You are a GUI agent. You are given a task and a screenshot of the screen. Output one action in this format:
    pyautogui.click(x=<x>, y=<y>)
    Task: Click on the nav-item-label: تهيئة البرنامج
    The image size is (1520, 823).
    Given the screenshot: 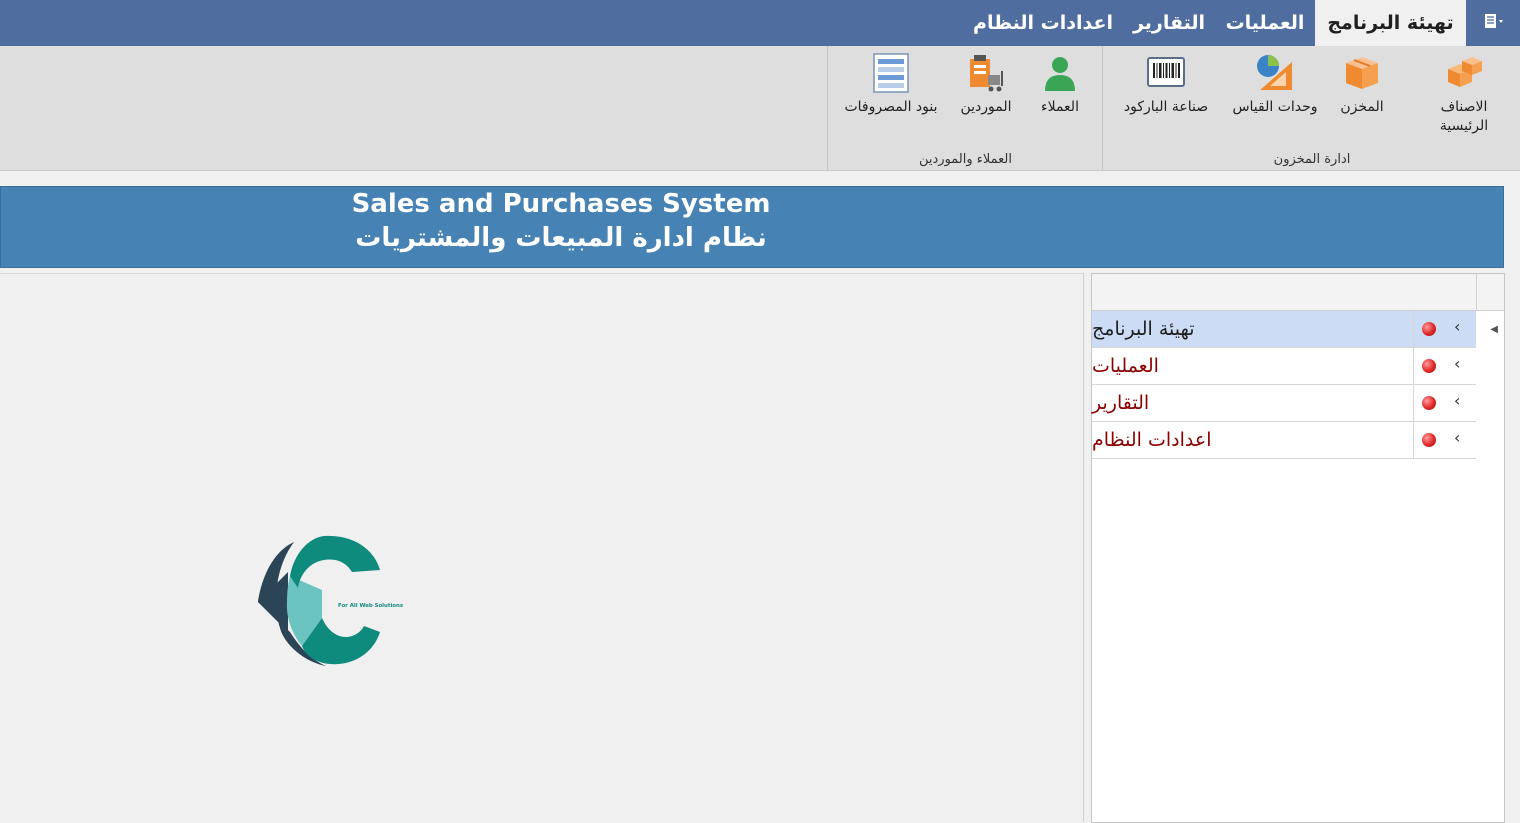 What is the action you would take?
    pyautogui.click(x=1253, y=329)
    